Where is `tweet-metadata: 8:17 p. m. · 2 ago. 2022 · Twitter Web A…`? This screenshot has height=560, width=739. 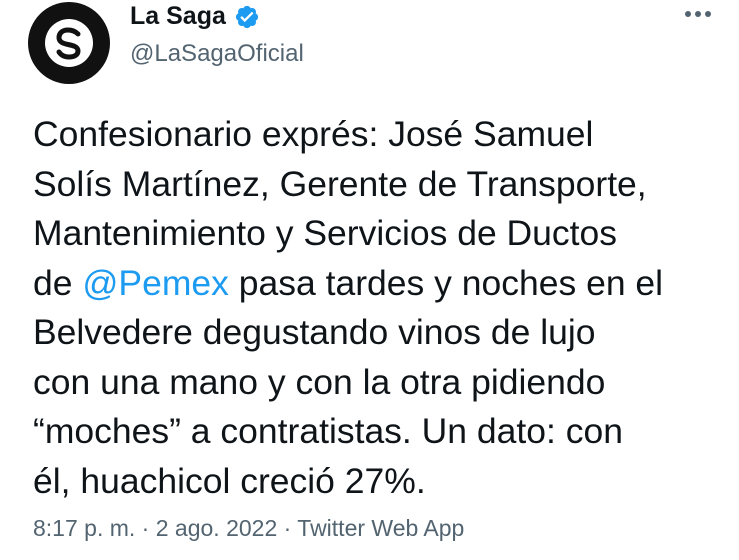
tweet-metadata: 8:17 p. m. · 2 ago. 2022 · Twitter Web A… is located at coordinates (248, 528).